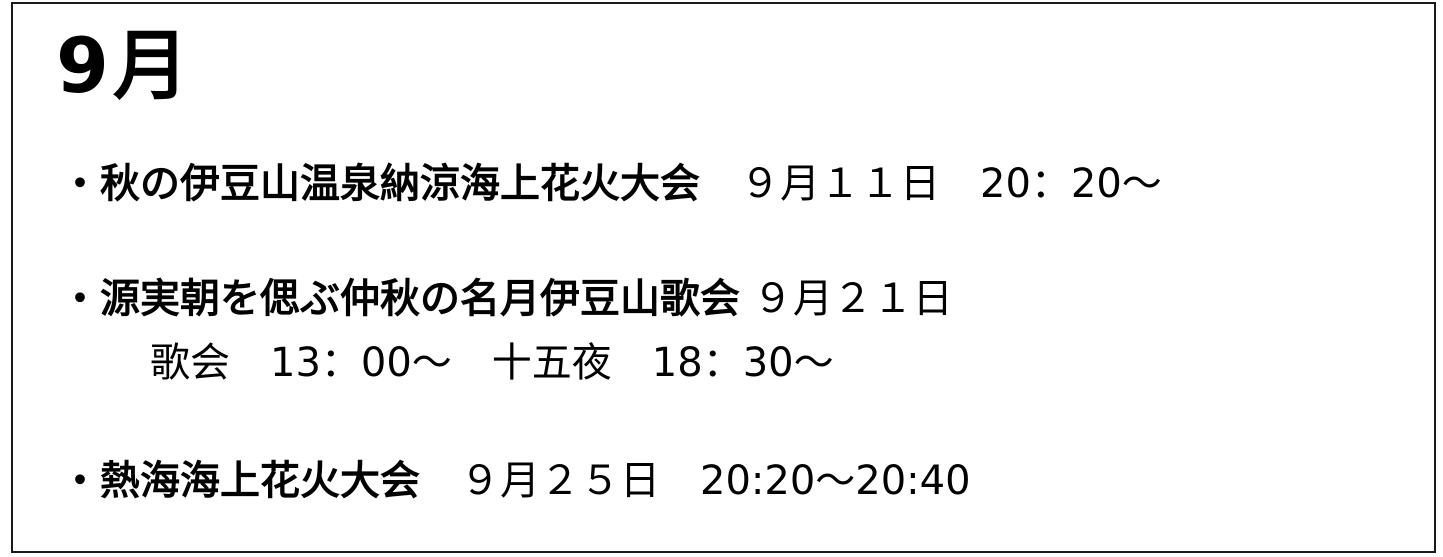 The width and height of the screenshot is (1443, 557). What do you see at coordinates (931, 184) in the screenshot?
I see `event-date-time: ９月１１日 20：20～` at bounding box center [931, 184].